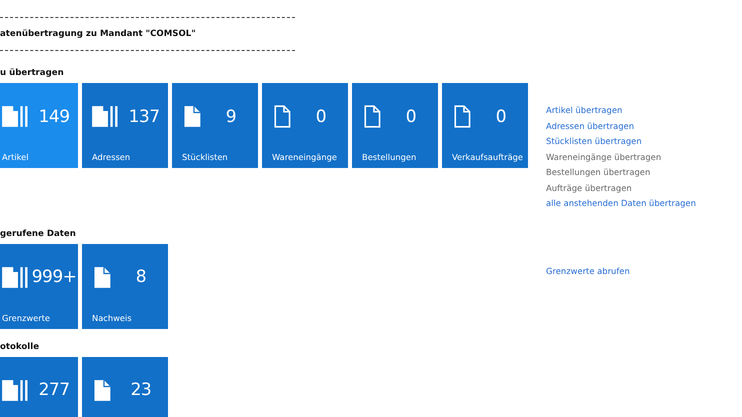  I want to click on tile-label: Adressen, so click(112, 157).